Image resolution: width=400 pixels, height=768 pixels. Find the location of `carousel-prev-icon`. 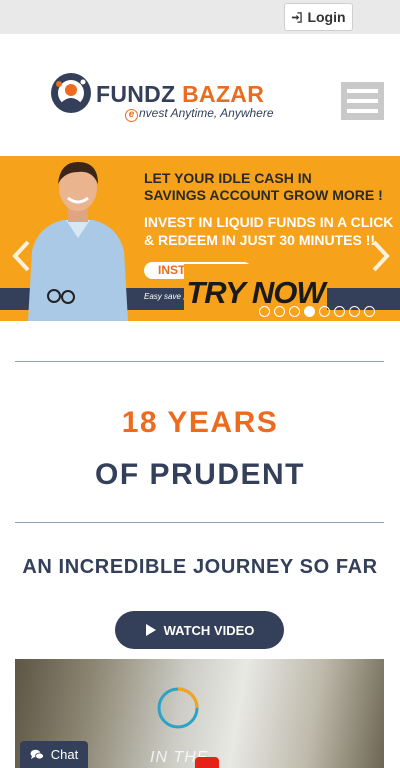

carousel-prev-icon is located at coordinates (21, 256).